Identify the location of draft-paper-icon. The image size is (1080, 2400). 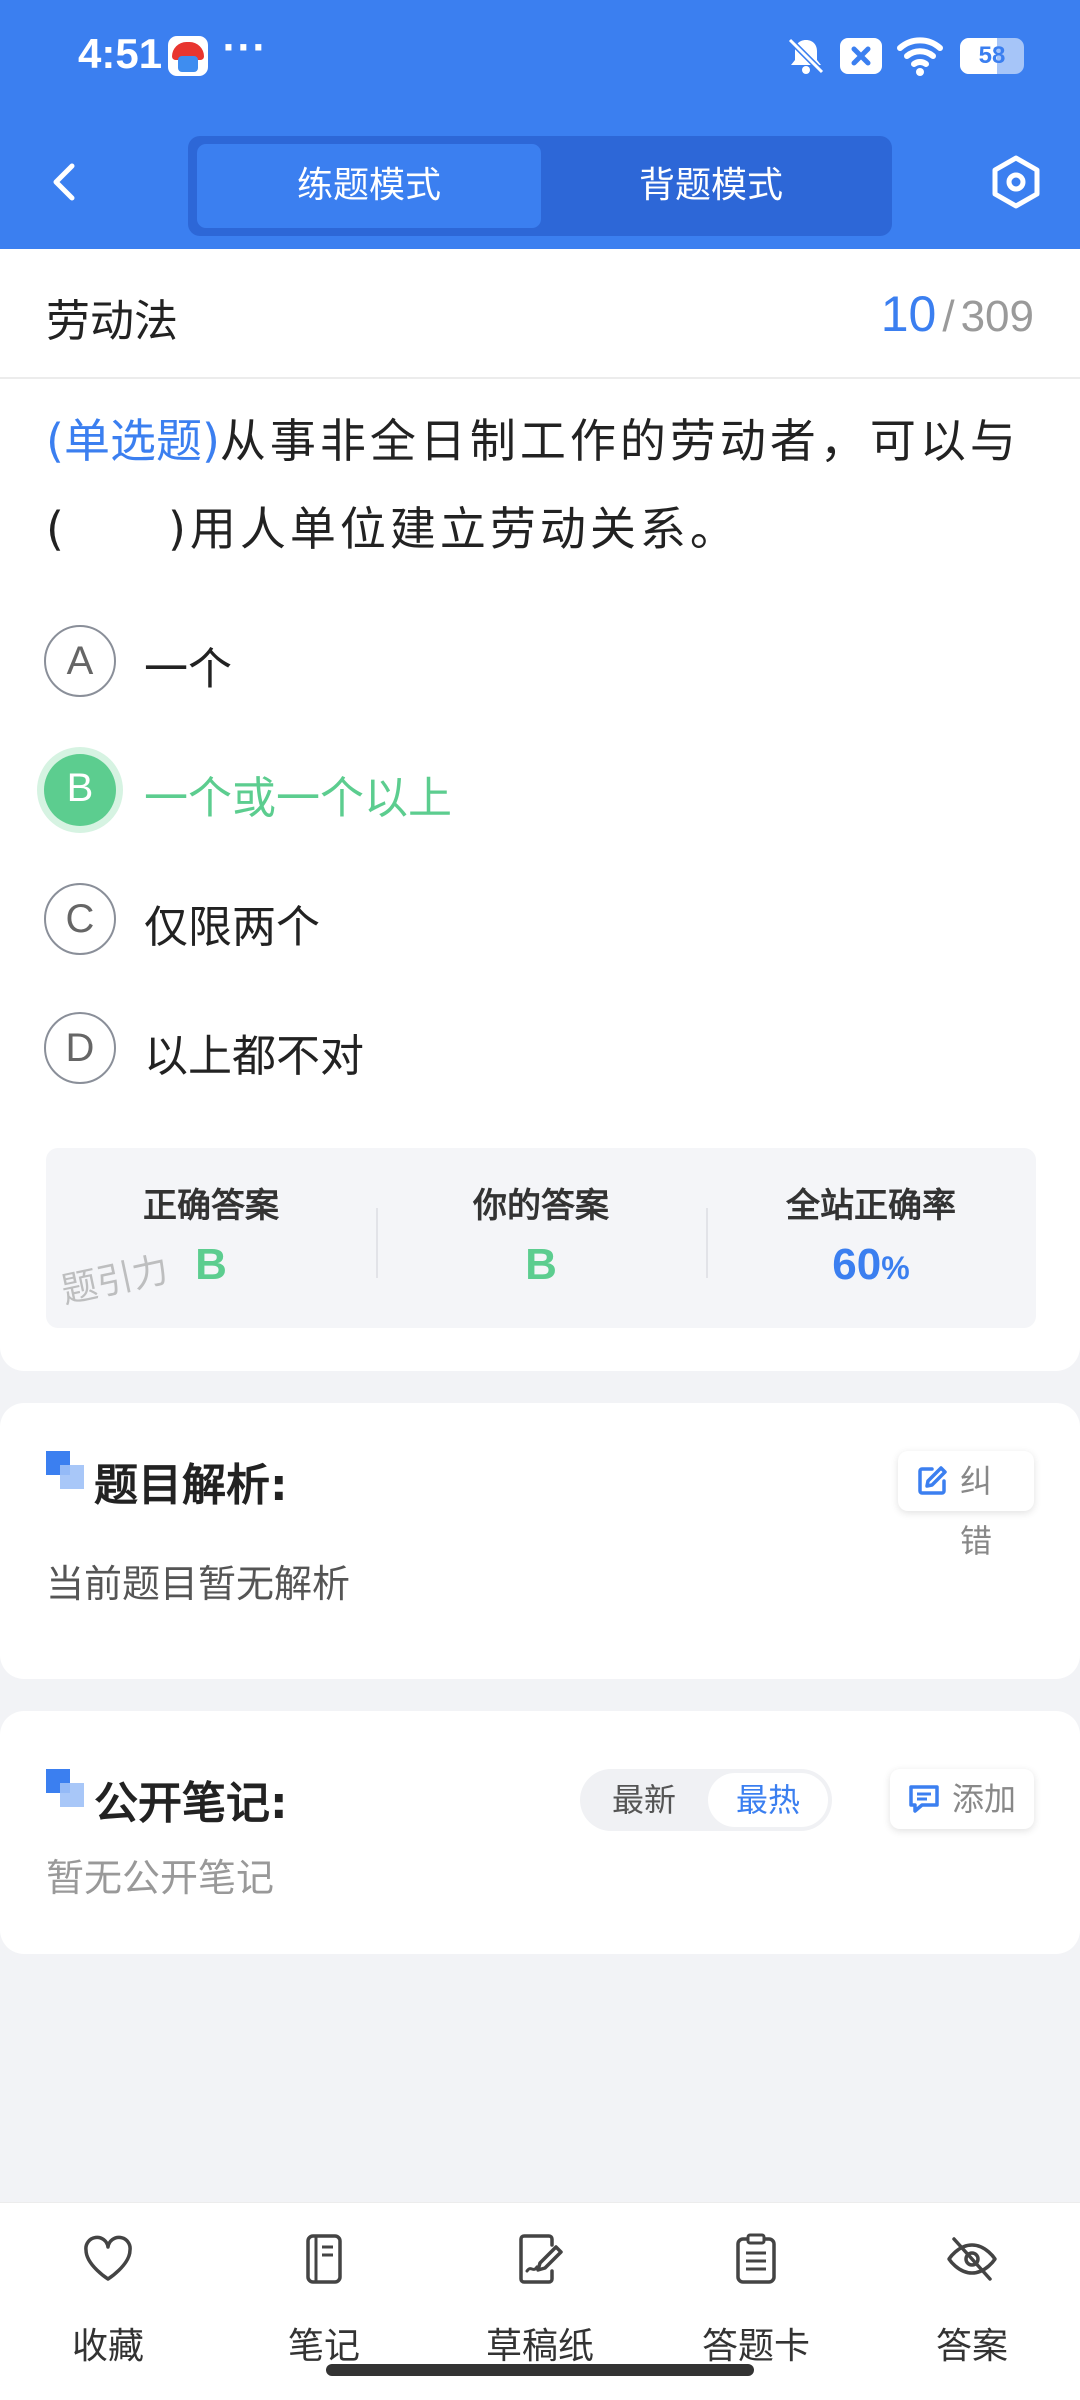
(541, 2259).